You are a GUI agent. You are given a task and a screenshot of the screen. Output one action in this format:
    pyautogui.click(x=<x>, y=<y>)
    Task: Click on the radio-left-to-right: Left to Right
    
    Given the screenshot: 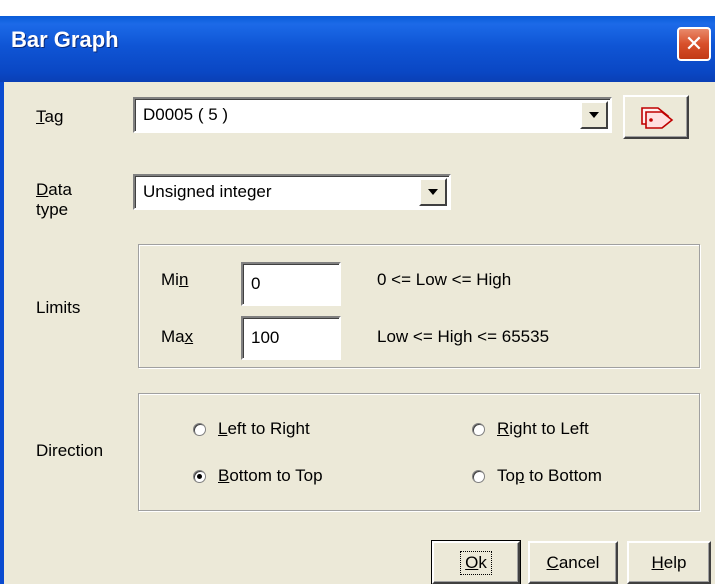 What is the action you would take?
    pyautogui.click(x=251, y=429)
    